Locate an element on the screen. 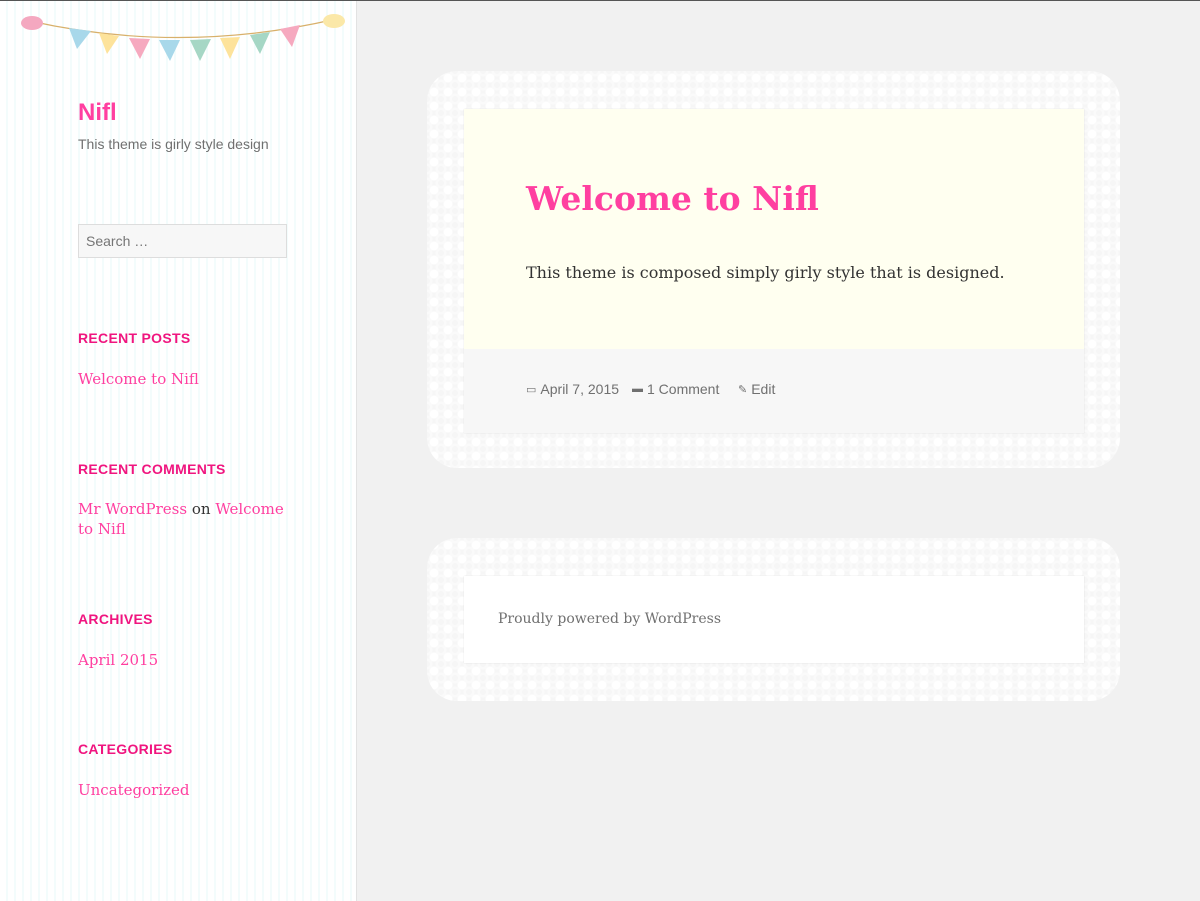 The width and height of the screenshot is (1200, 901). categories-title: CATEGORIES is located at coordinates (125, 749).